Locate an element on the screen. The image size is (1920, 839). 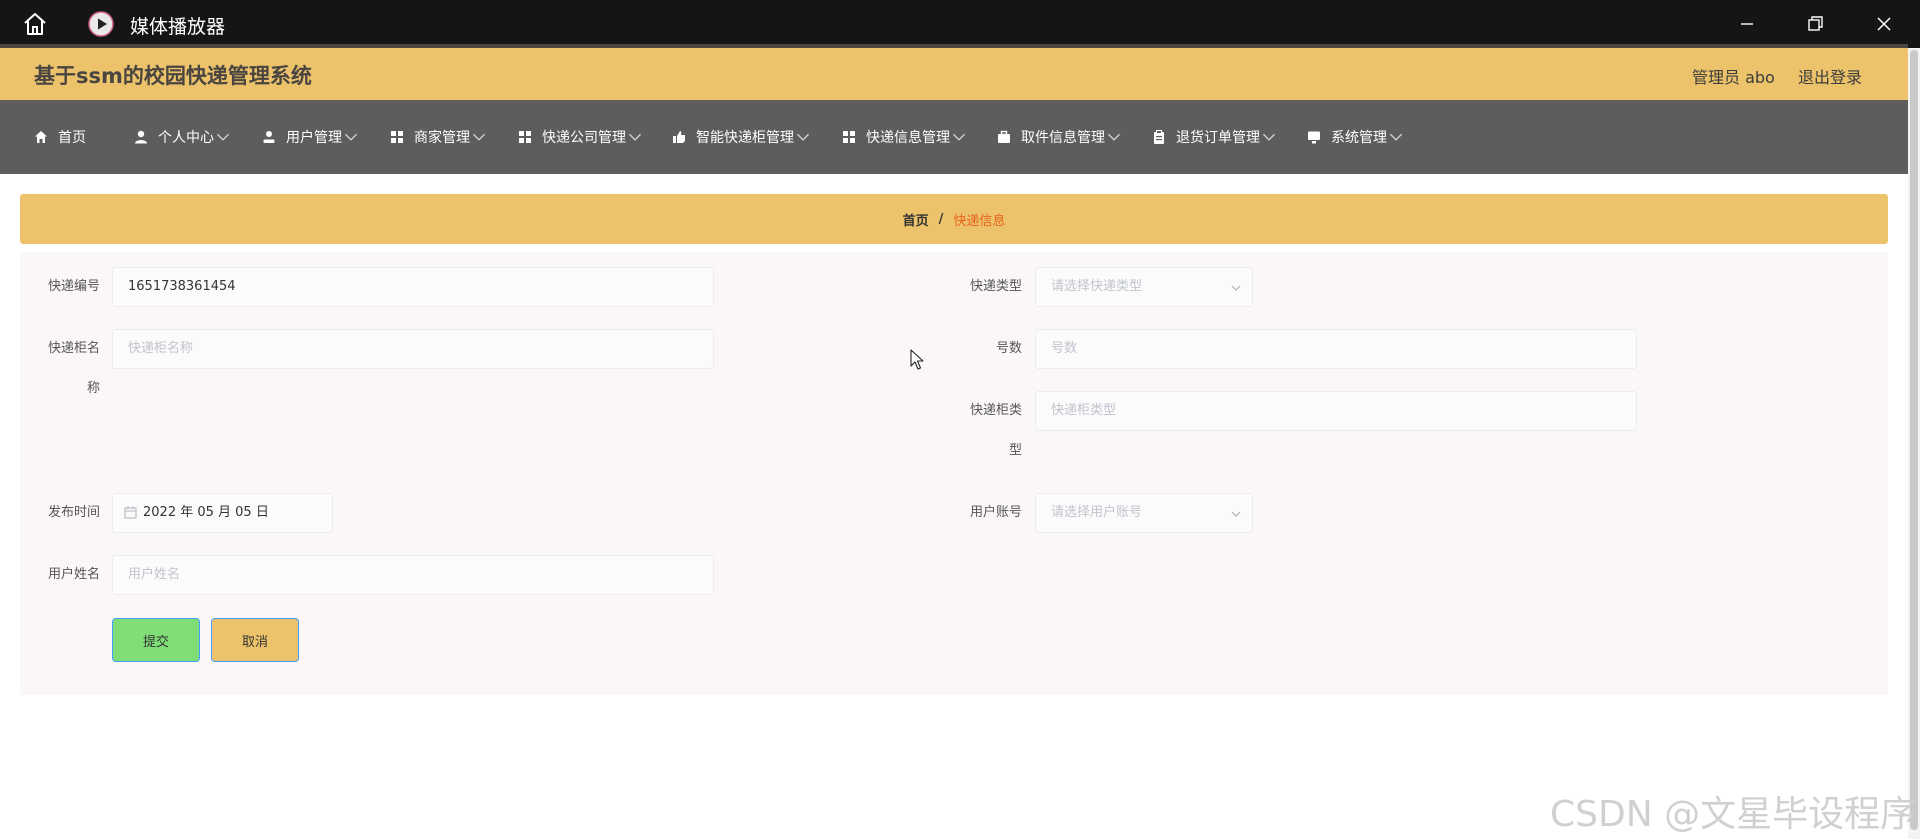
breadcrumb-current: 快递信息 is located at coordinates (979, 221).